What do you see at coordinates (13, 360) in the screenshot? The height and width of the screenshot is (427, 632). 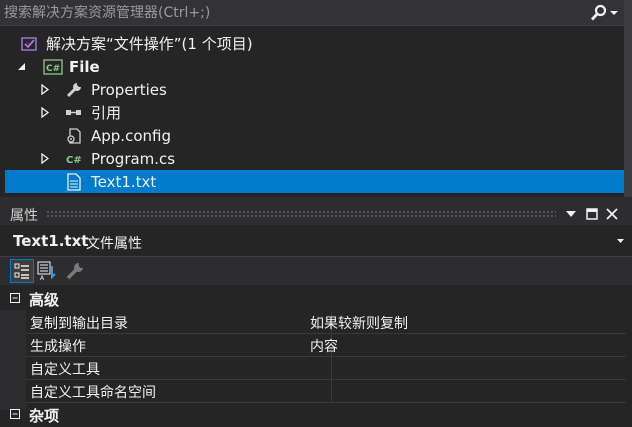 I see `grid-gutter` at bounding box center [13, 360].